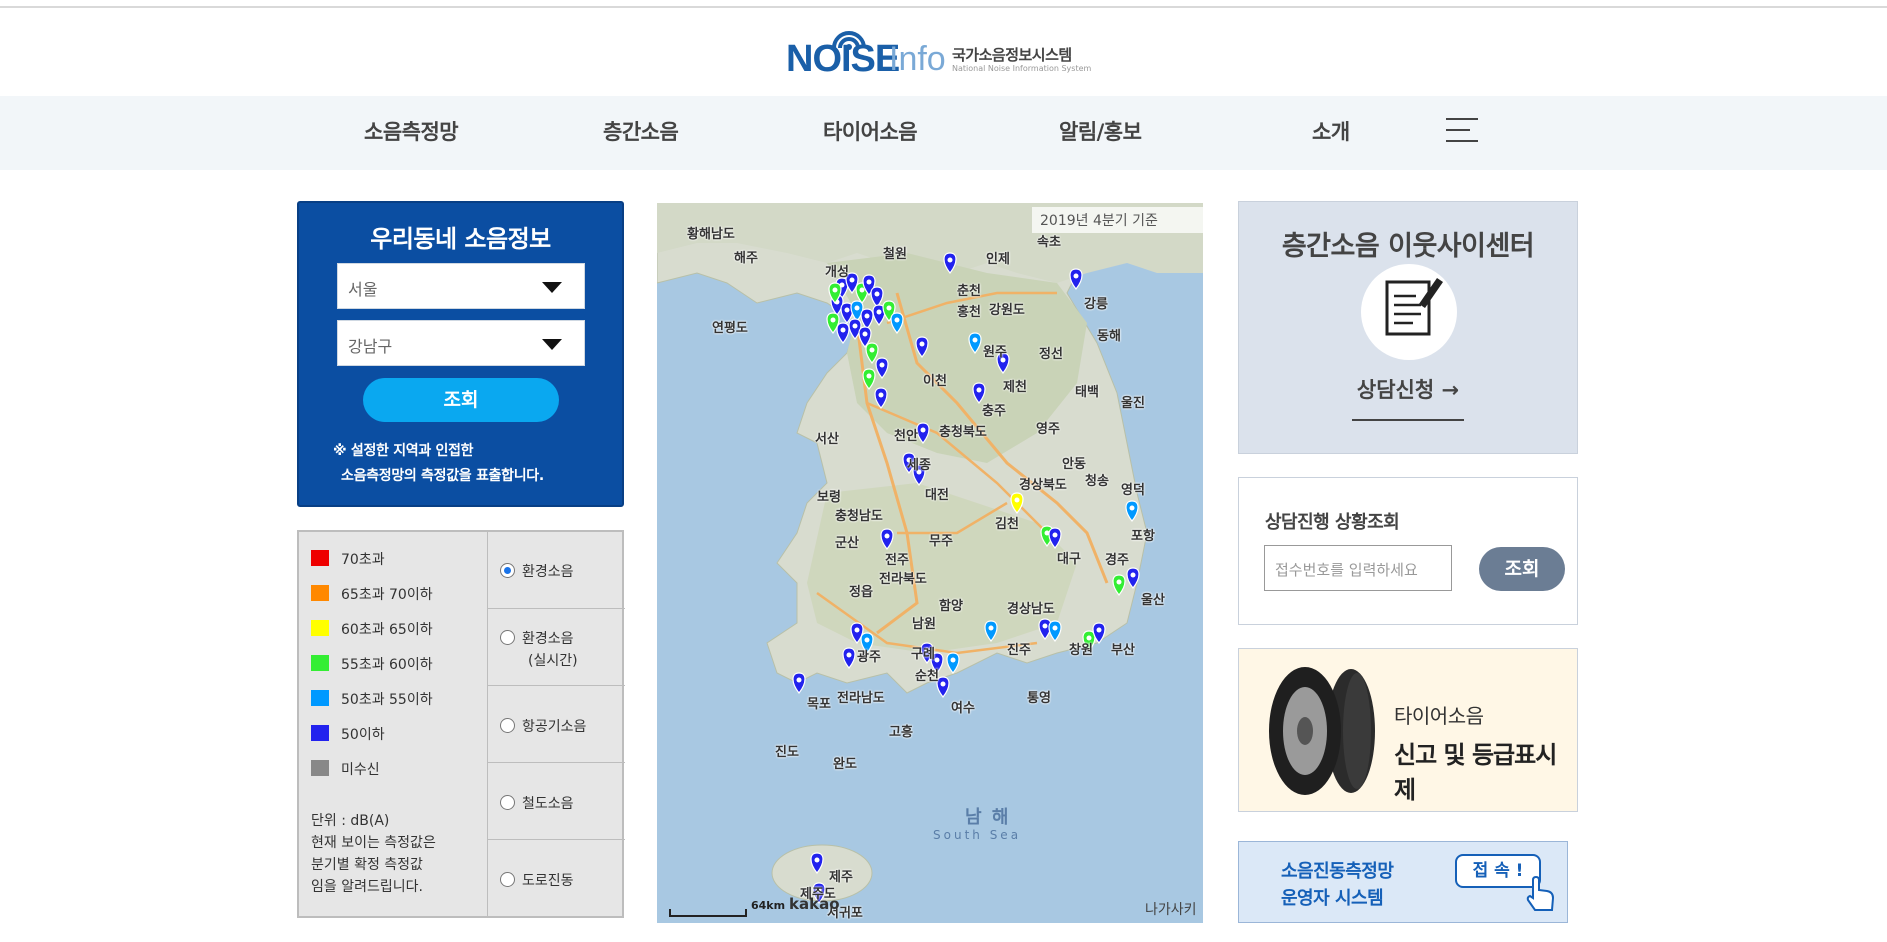 This screenshot has width=1887, height=942. What do you see at coordinates (746, 258) in the screenshot?
I see `map-label: 해주` at bounding box center [746, 258].